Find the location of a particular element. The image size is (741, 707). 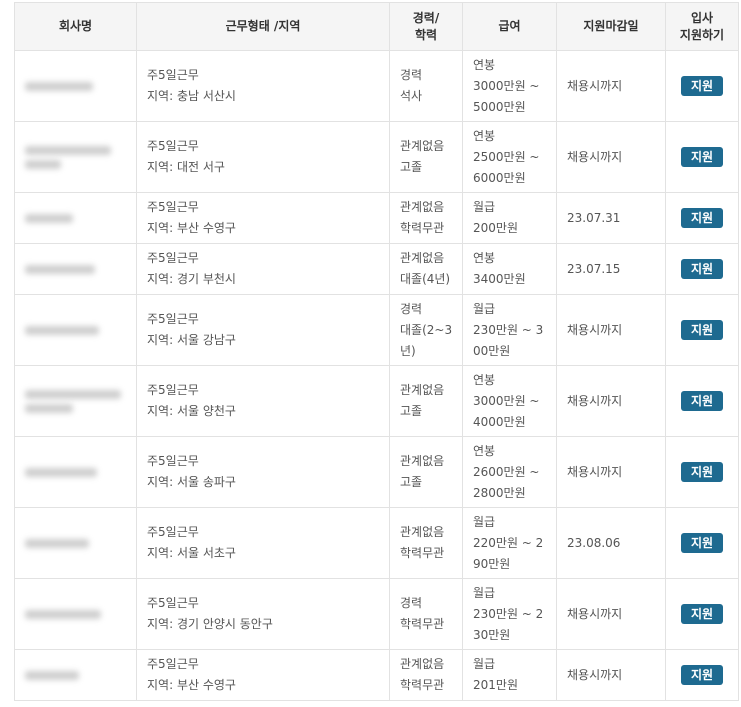

work-region-cell-line: 지역: 충남 서산시 is located at coordinates (191, 96).